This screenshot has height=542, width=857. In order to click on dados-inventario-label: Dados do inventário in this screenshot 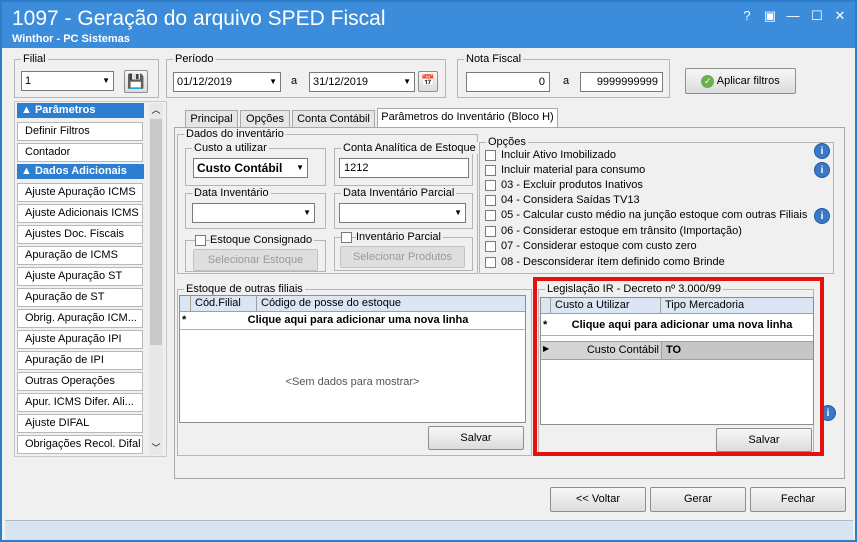, I will do `click(235, 134)`.